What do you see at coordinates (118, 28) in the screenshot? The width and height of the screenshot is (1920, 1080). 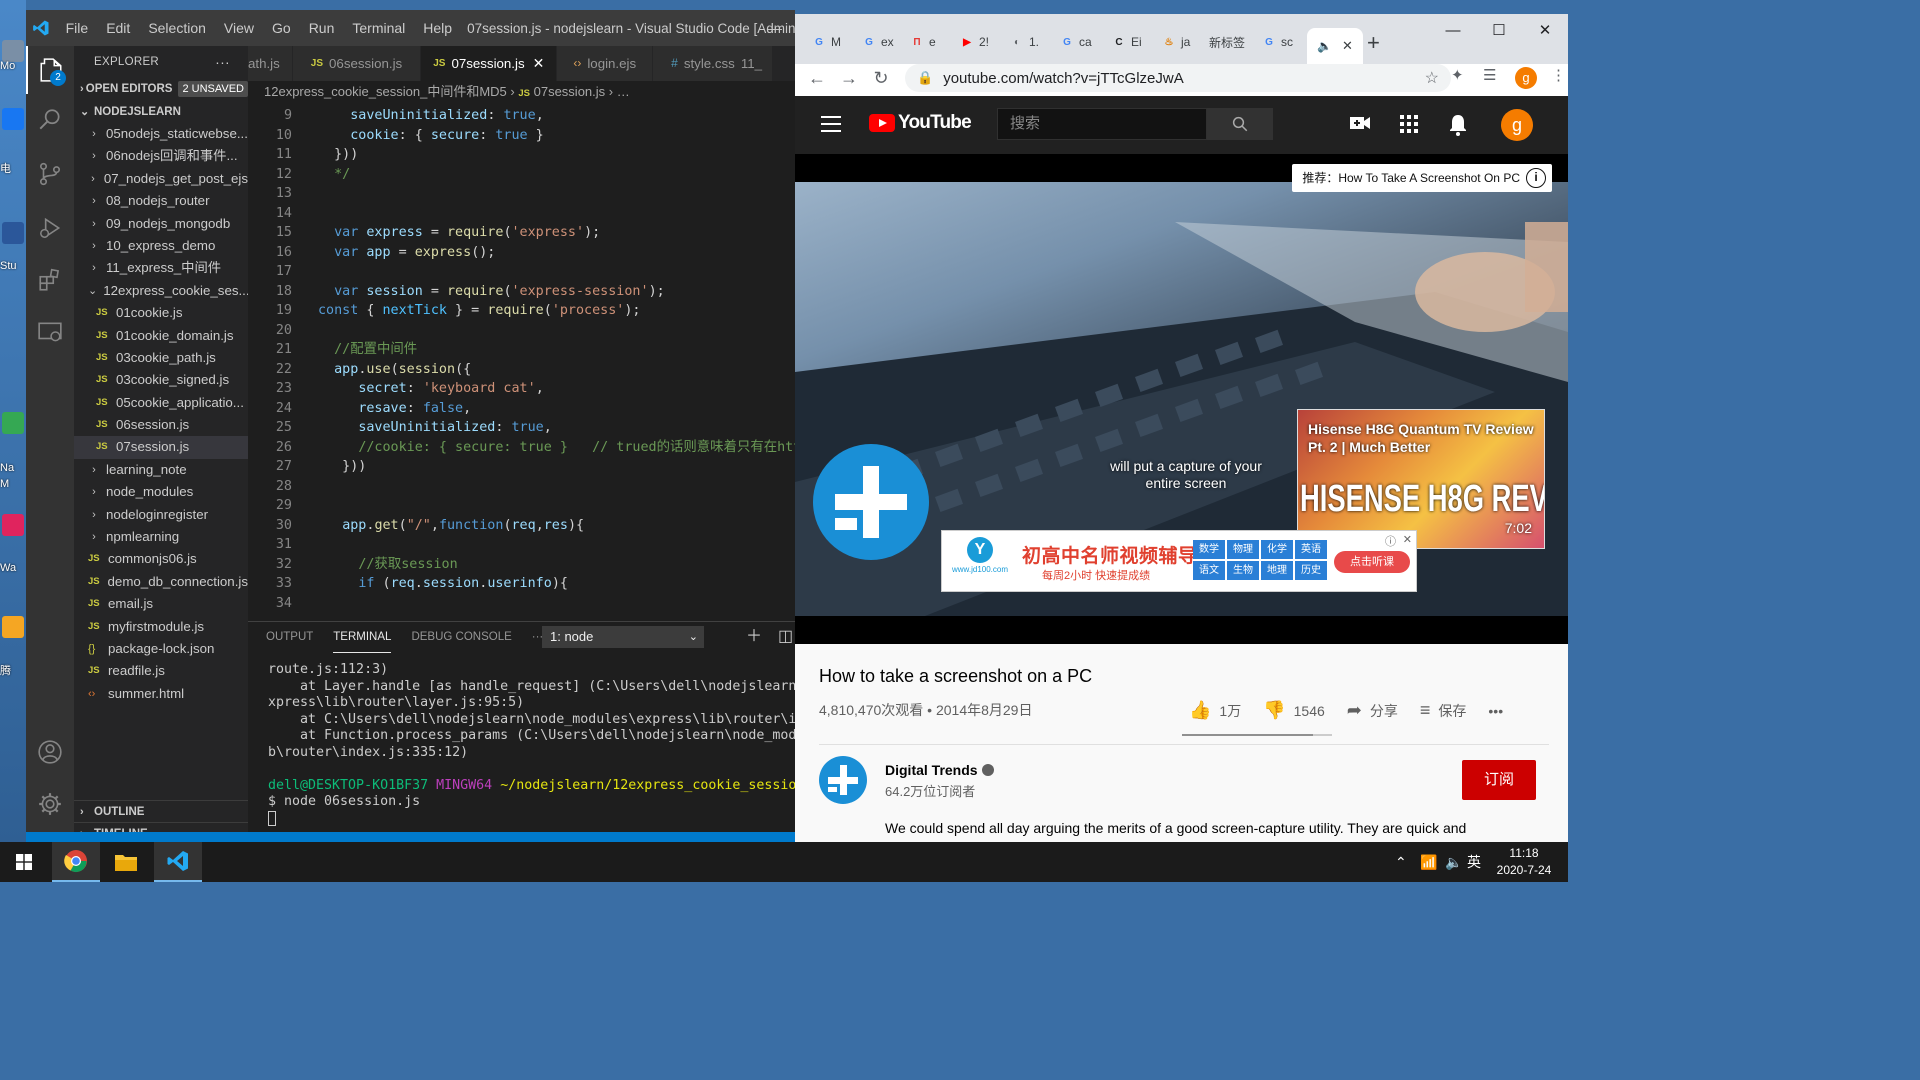 I see `menu-edit: Edit` at bounding box center [118, 28].